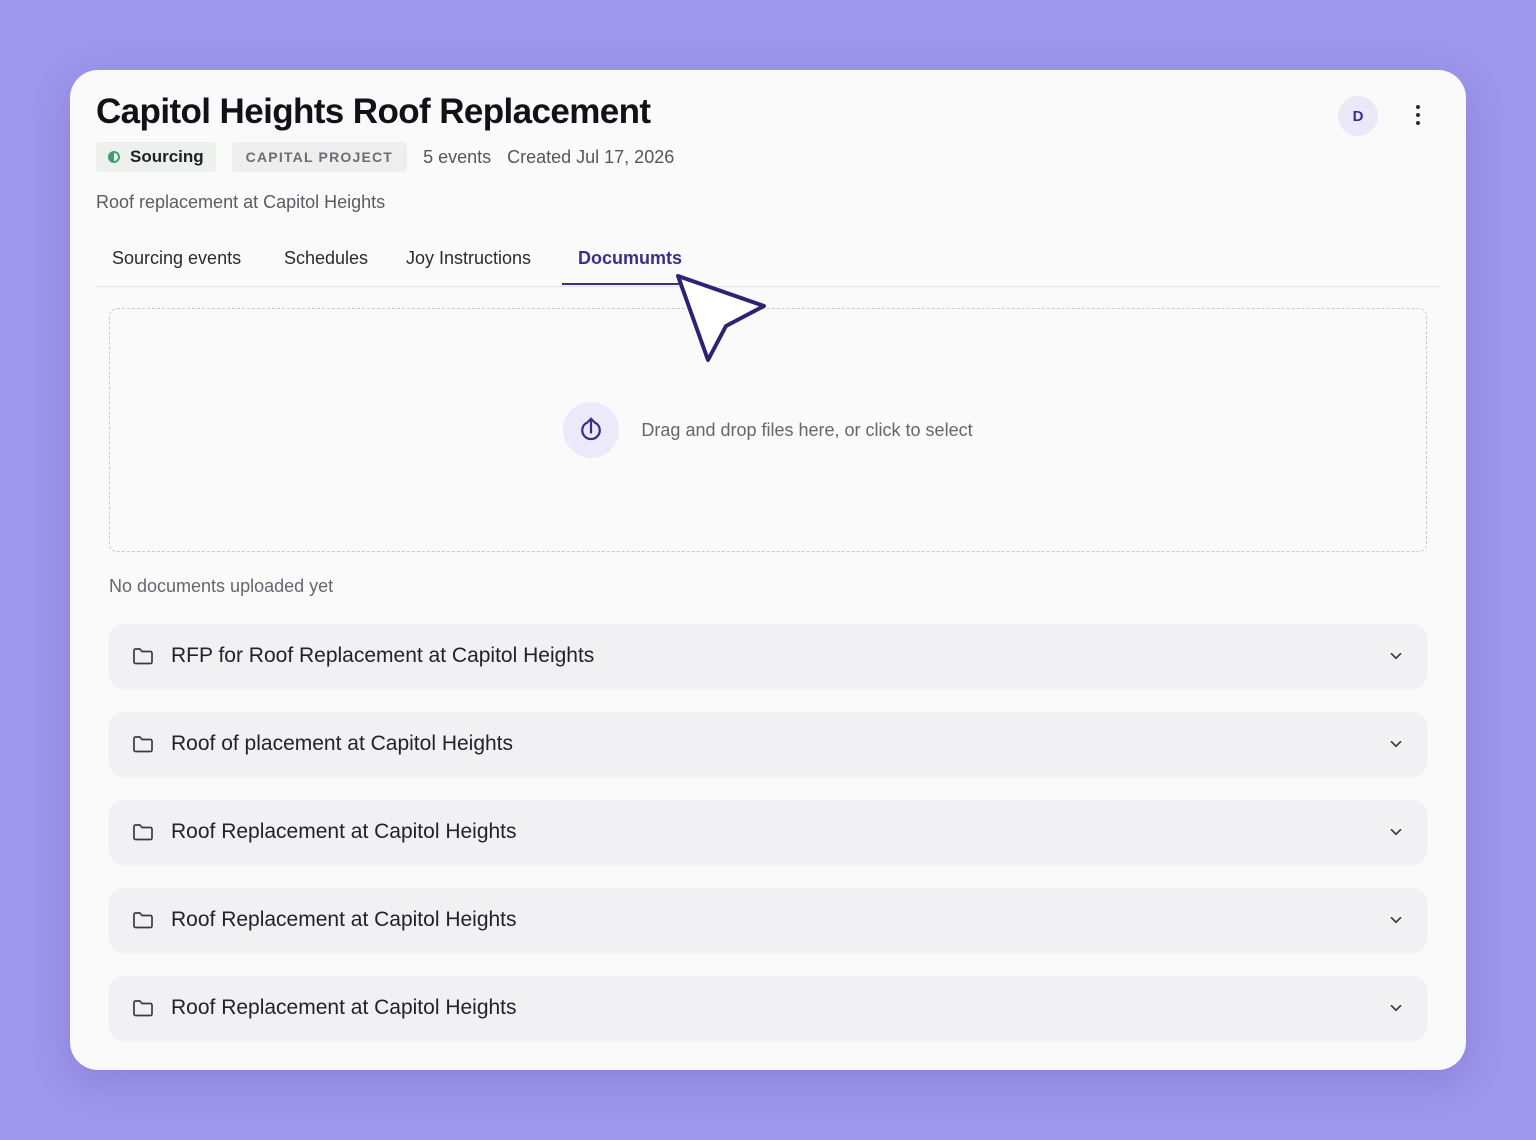 Image resolution: width=1536 pixels, height=1140 pixels. Describe the element at coordinates (630, 261) in the screenshot. I see `tab-documents: Documumts` at that location.